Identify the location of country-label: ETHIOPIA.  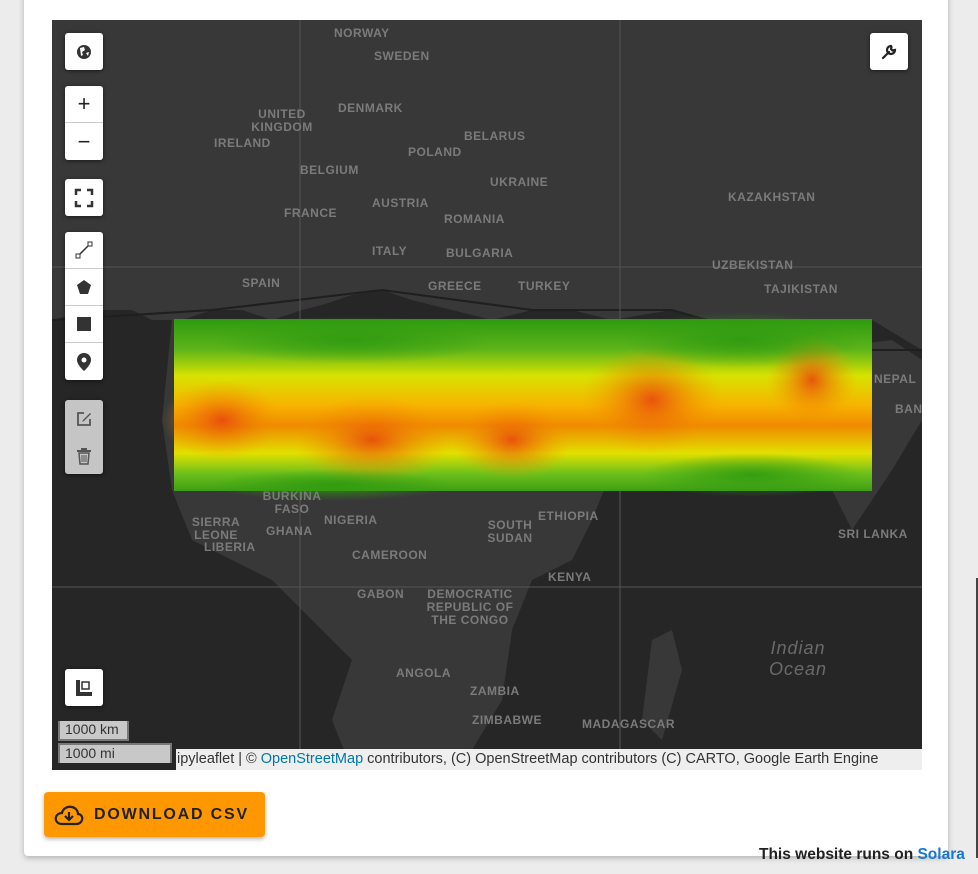
(568, 516).